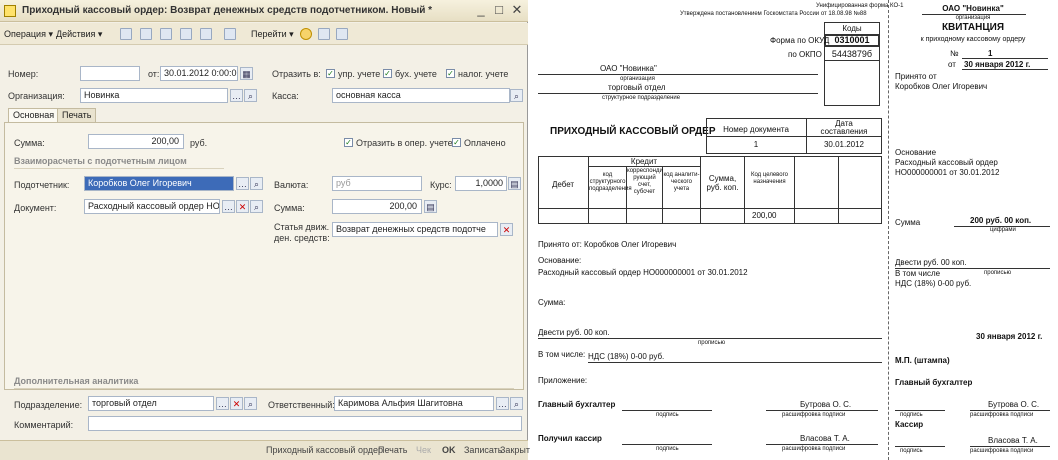 The width and height of the screenshot is (1058, 460). Describe the element at coordinates (552, 302) in the screenshot. I see `sum-label: Сумма:` at that location.